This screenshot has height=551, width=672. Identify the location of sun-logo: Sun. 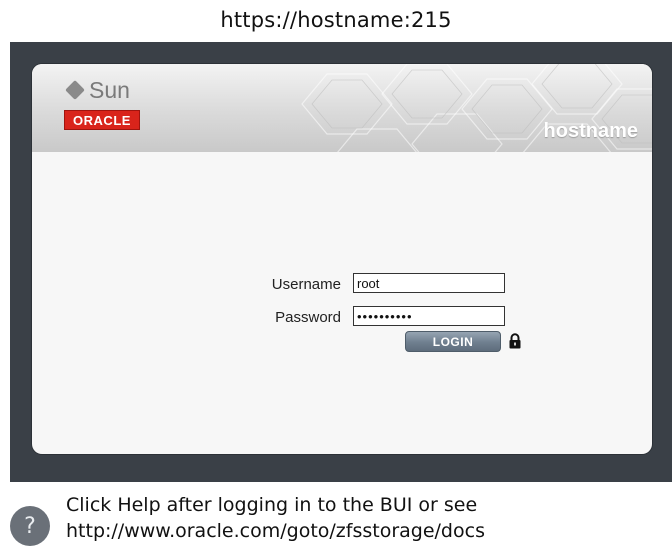
(97, 89).